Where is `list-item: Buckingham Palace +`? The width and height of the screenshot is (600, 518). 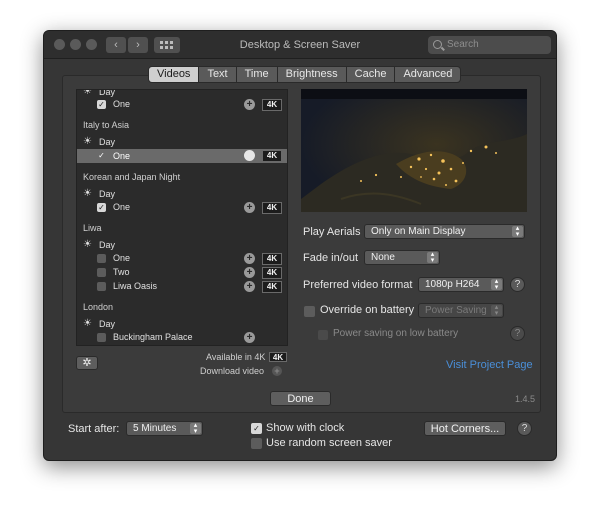 list-item: Buckingham Palace + is located at coordinates (182, 338).